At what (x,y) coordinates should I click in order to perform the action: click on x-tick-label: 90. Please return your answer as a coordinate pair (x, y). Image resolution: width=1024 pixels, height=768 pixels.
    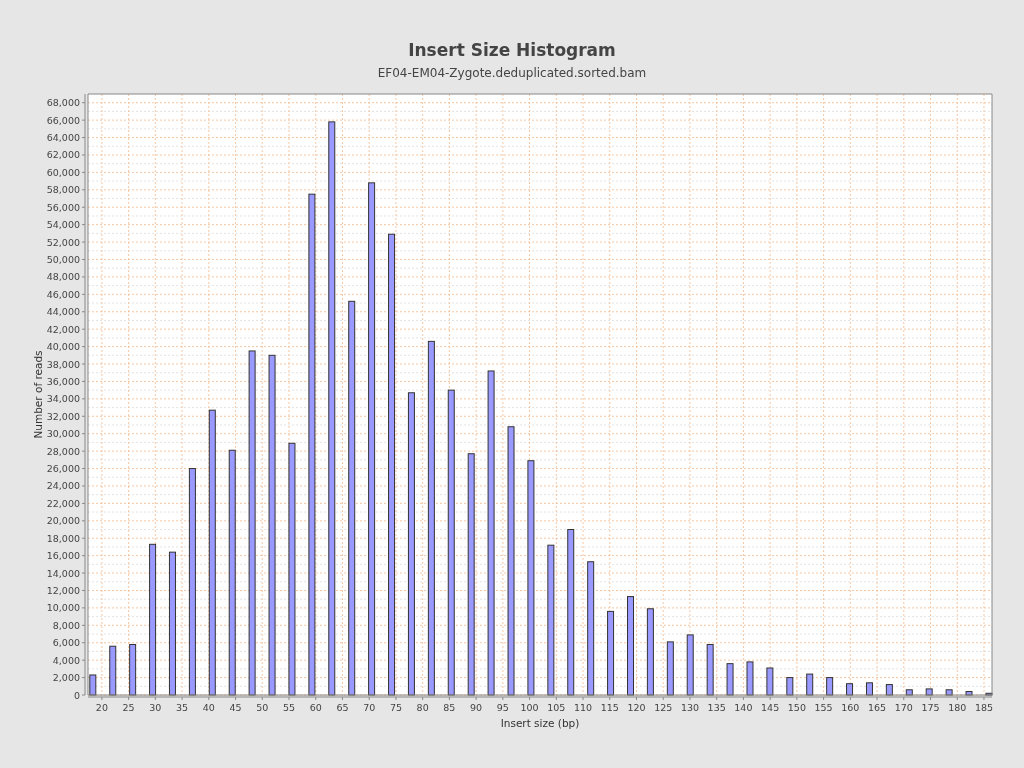
    Looking at the image, I should click on (476, 707).